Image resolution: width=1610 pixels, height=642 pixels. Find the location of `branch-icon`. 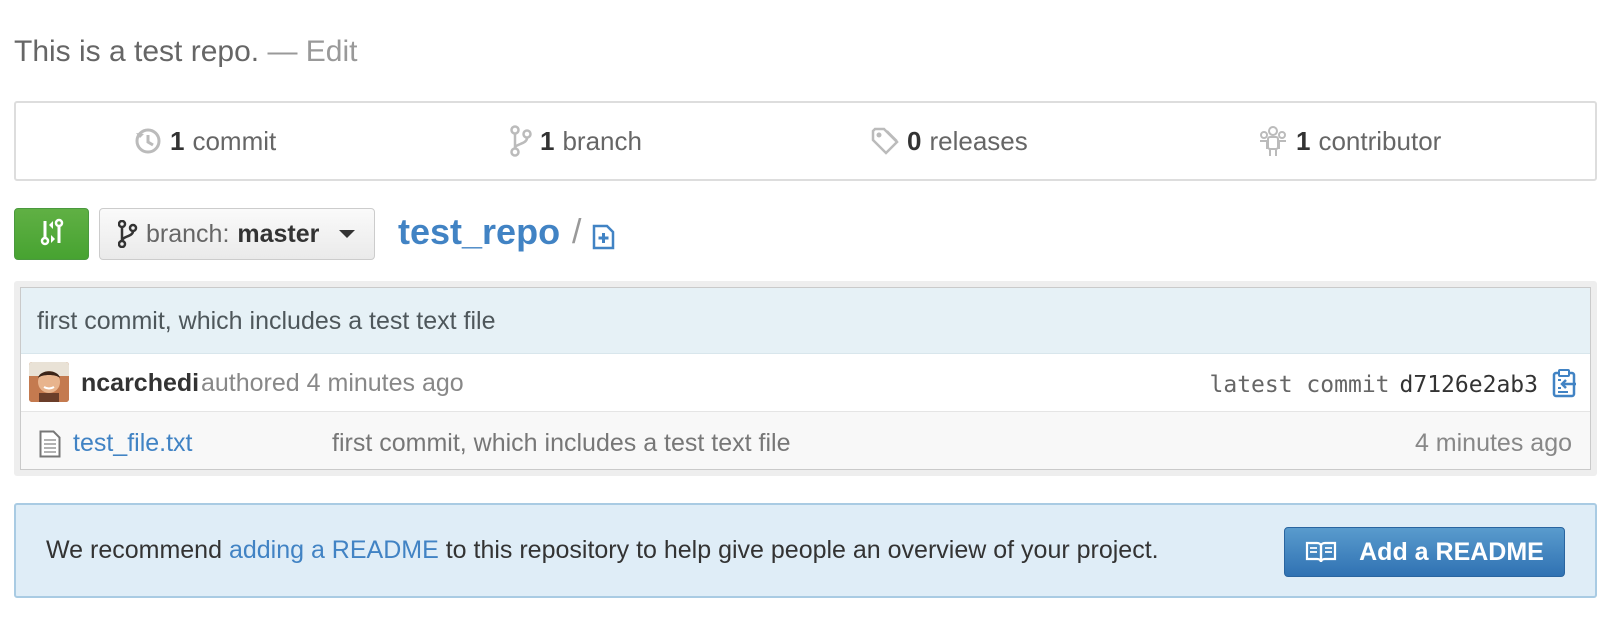

branch-icon is located at coordinates (521, 141).